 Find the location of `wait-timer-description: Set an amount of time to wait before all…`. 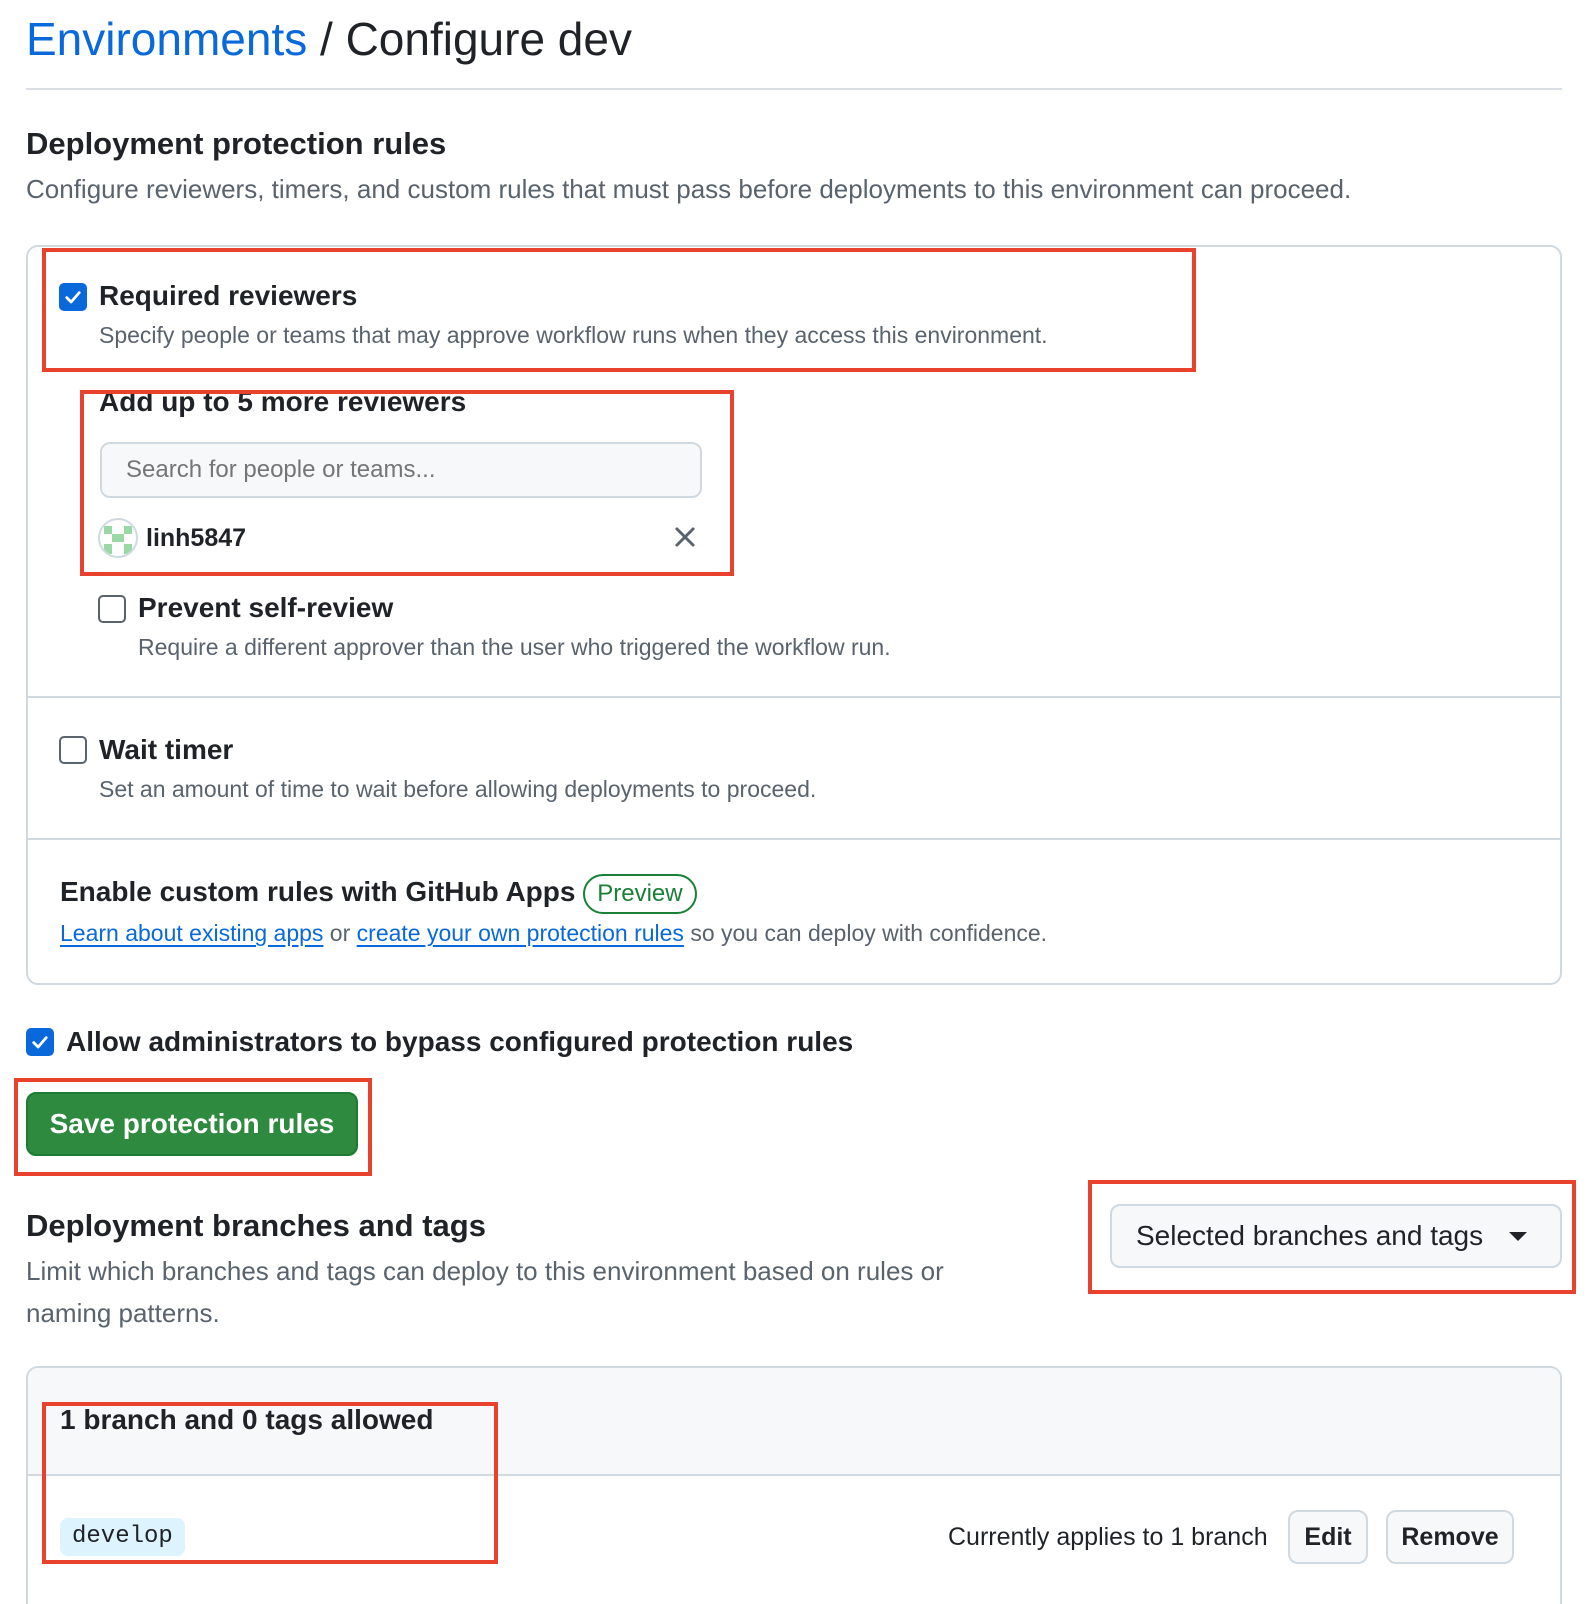

wait-timer-description: Set an amount of time to wait before all… is located at coordinates (458, 789).